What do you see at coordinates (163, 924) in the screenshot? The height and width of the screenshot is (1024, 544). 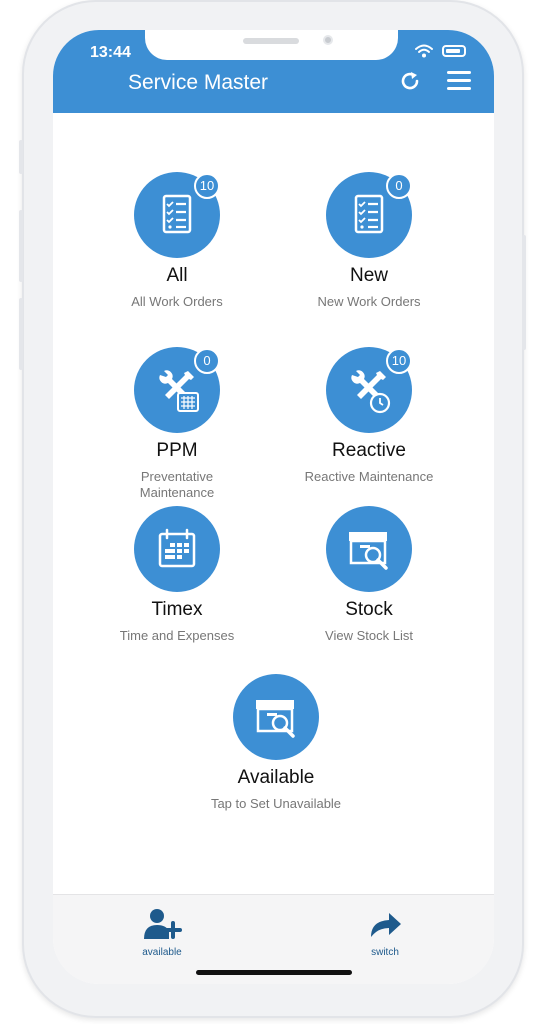 I see `add-user-icon` at bounding box center [163, 924].